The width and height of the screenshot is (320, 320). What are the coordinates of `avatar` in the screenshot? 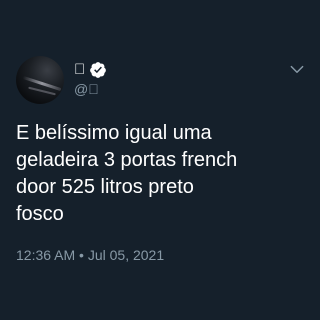 It's located at (40, 80).